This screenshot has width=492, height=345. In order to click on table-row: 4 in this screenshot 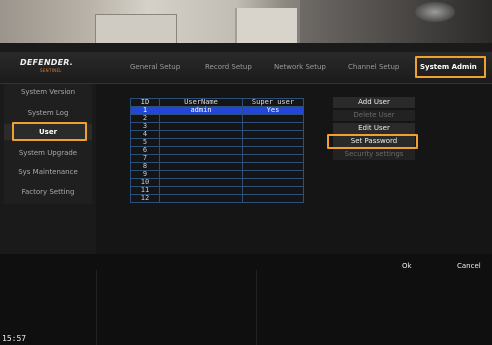, I will do `click(217, 134)`.